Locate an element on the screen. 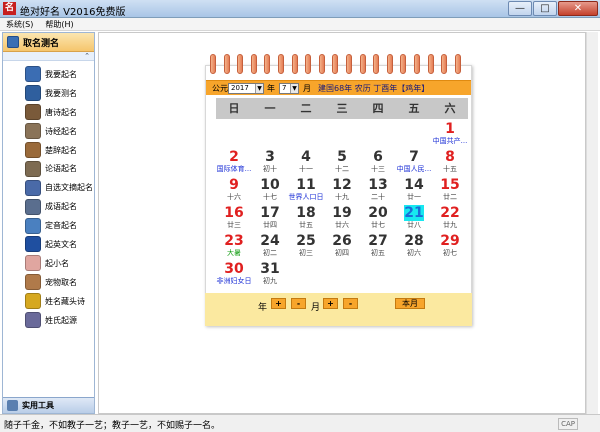 The image size is (600, 432). calendar-day: 27 初五 is located at coordinates (378, 247).